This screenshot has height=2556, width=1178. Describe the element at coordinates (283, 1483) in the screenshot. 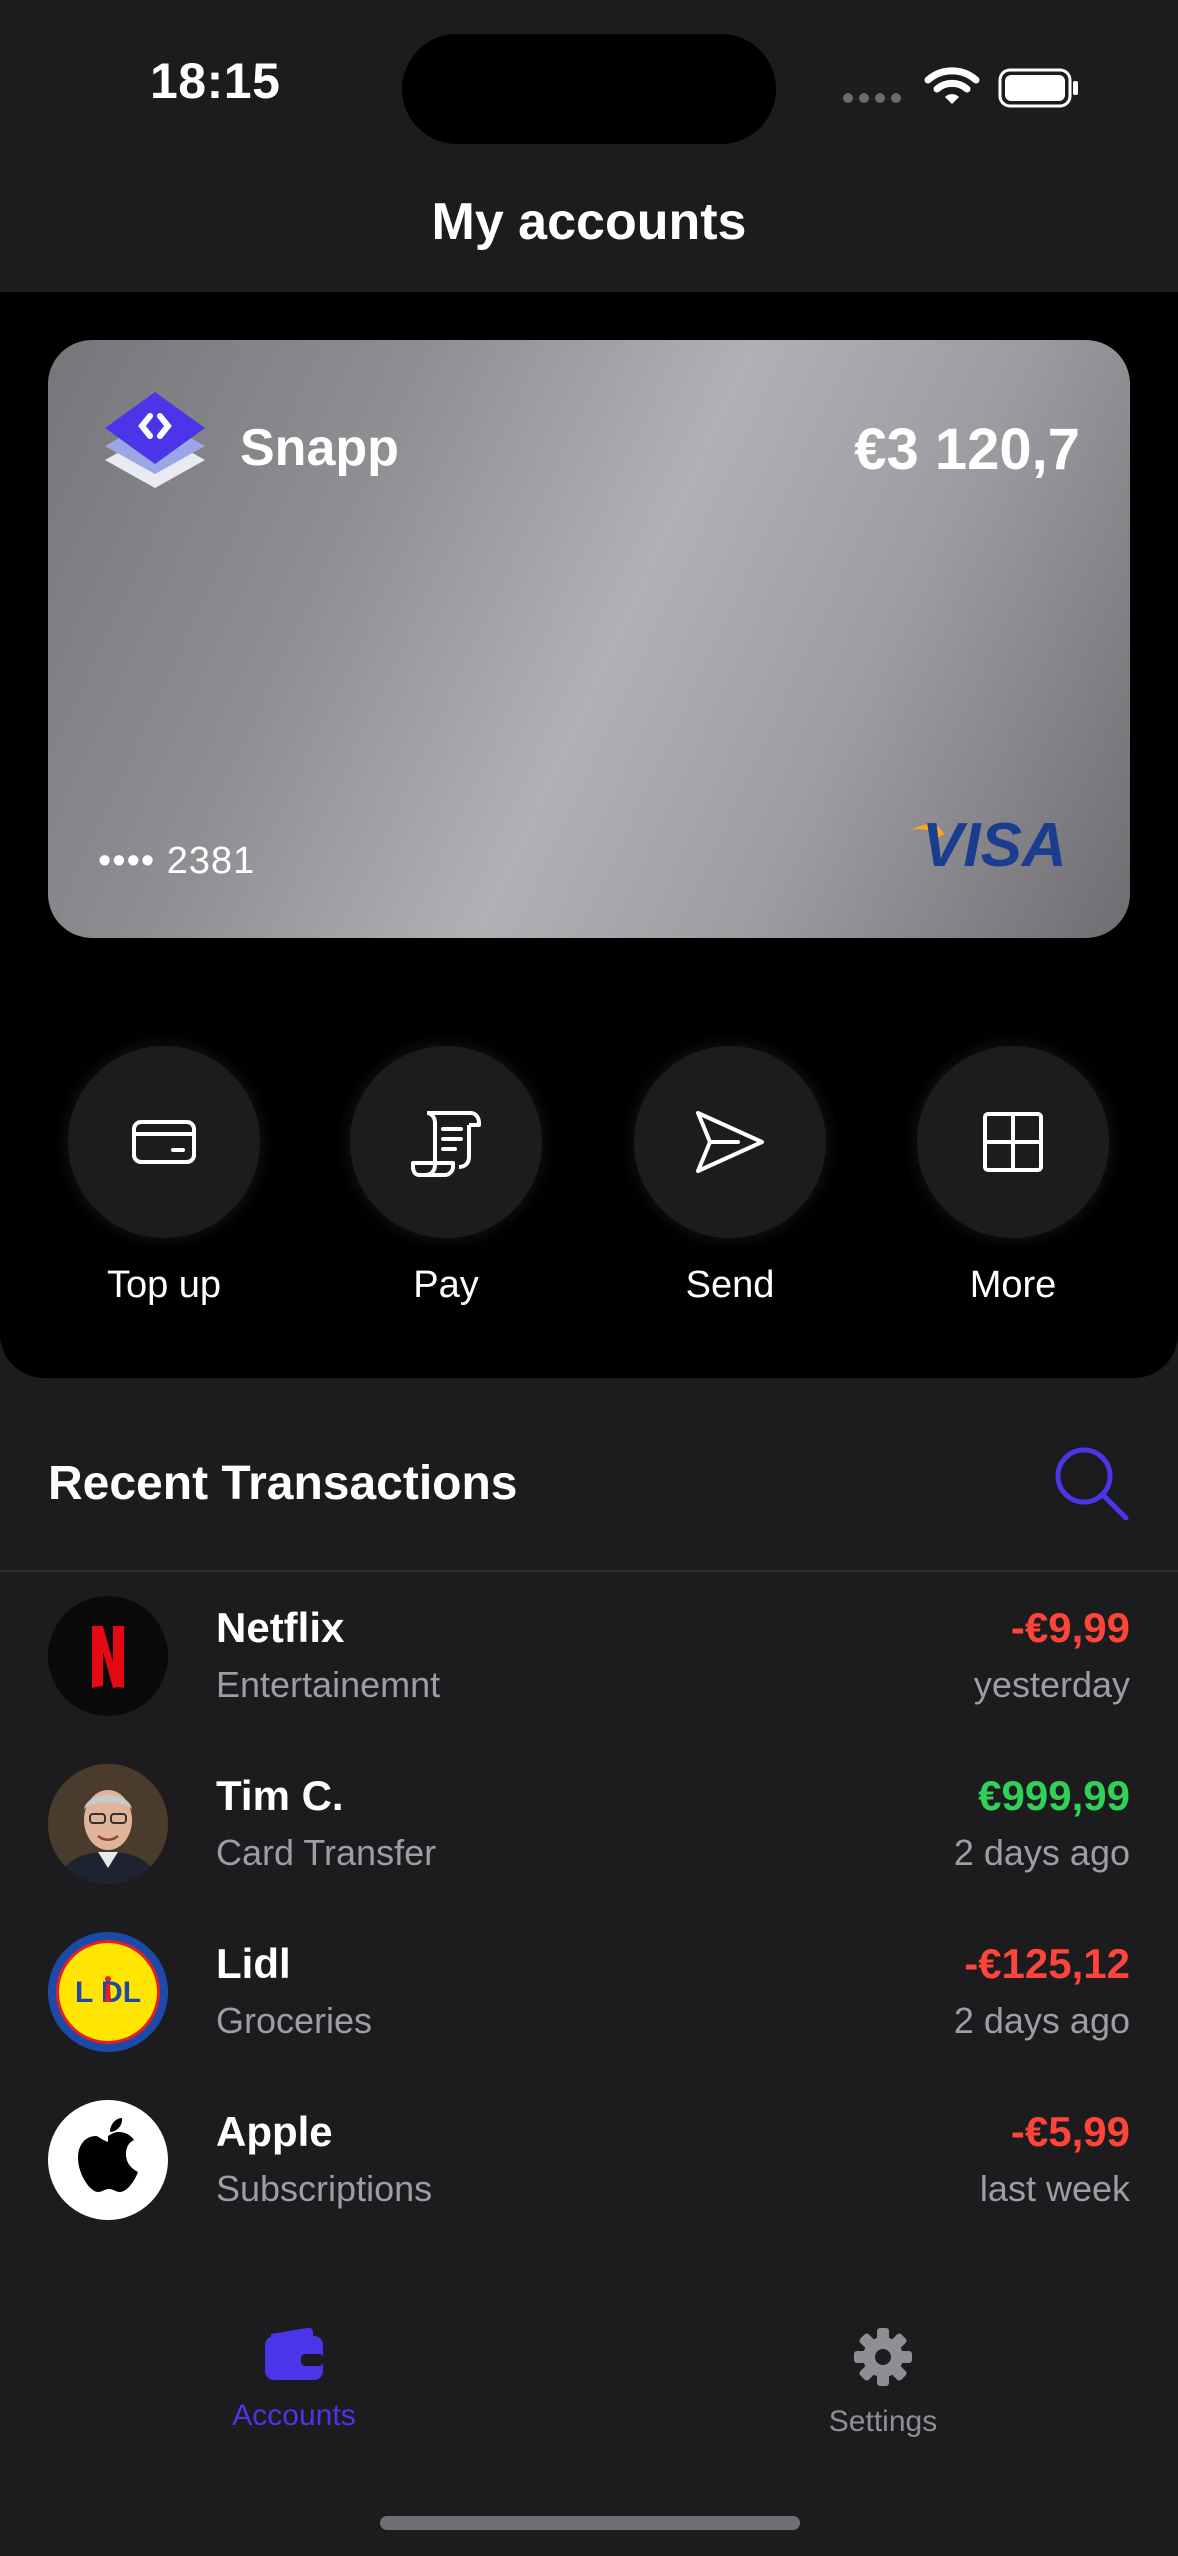

I see `recent-transactions-title: Recent Transactions` at that location.